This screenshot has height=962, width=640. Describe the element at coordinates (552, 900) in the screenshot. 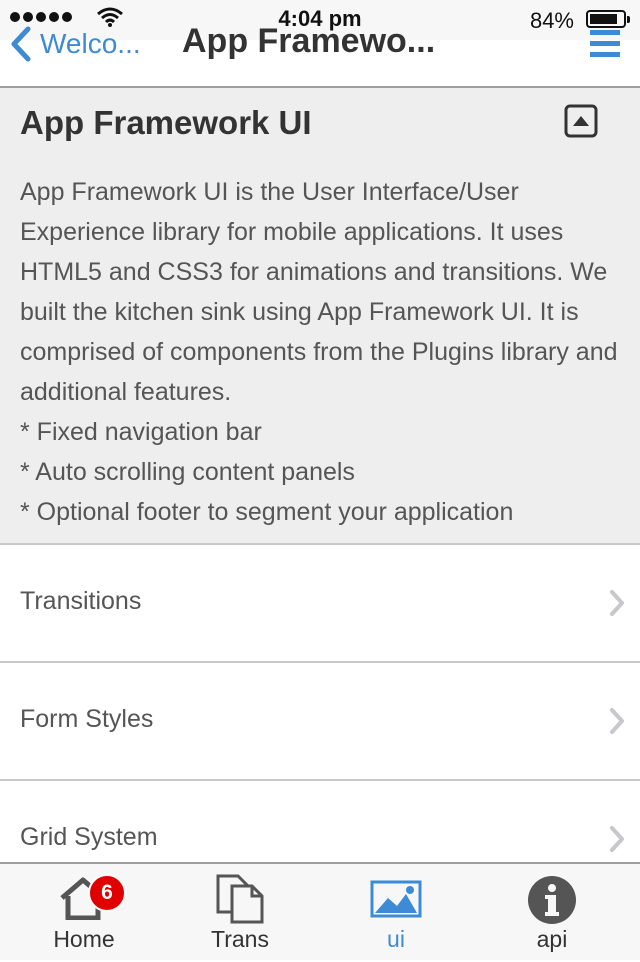

I see `info-icon` at that location.